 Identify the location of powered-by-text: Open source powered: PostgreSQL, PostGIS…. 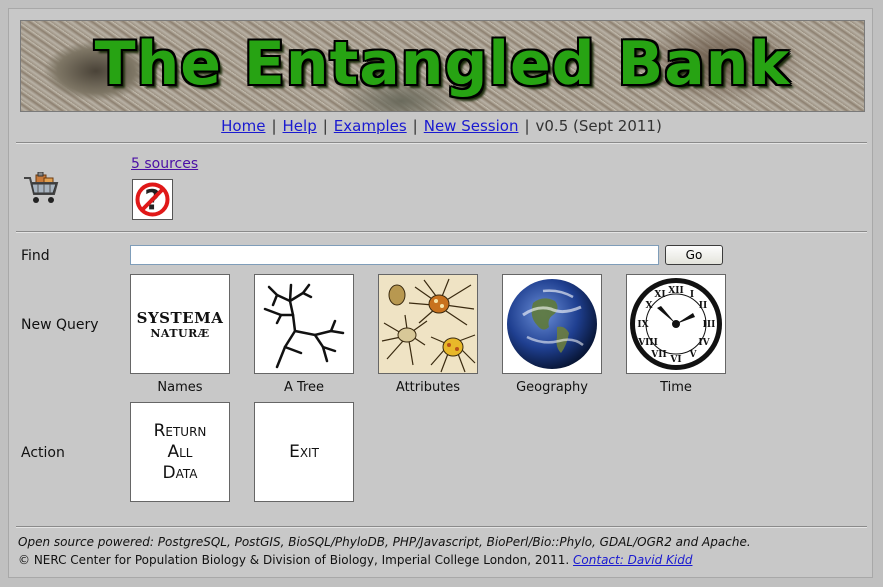
(384, 542).